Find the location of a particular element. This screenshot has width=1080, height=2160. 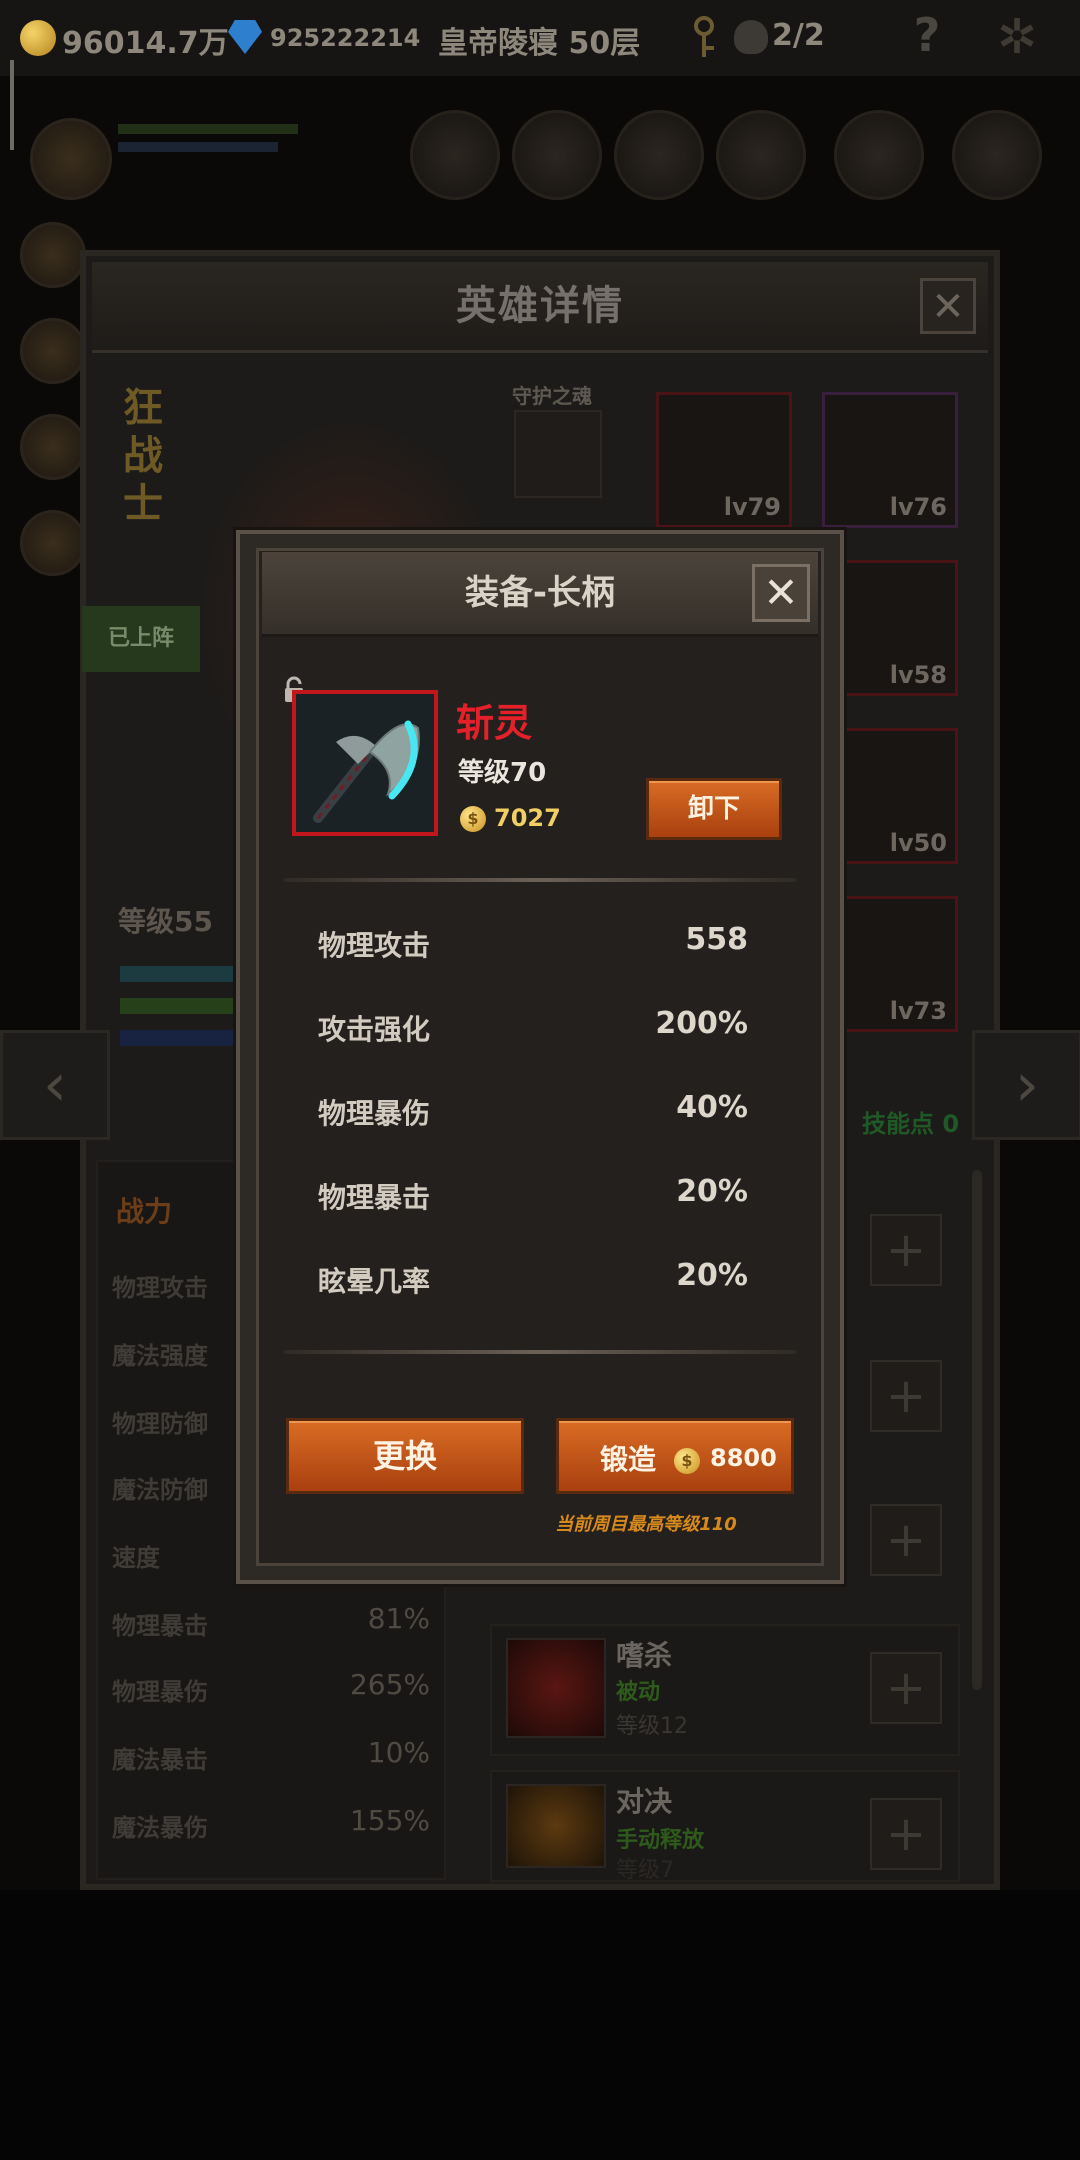

key-icon is located at coordinates (704, 36).